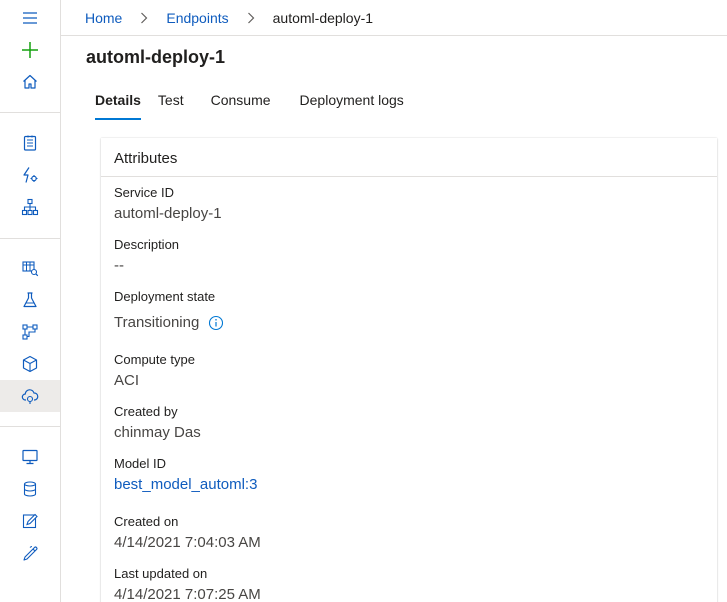 The image size is (727, 602). Describe the element at coordinates (185, 485) in the screenshot. I see `model-id-link: best_model_automl:3` at that location.